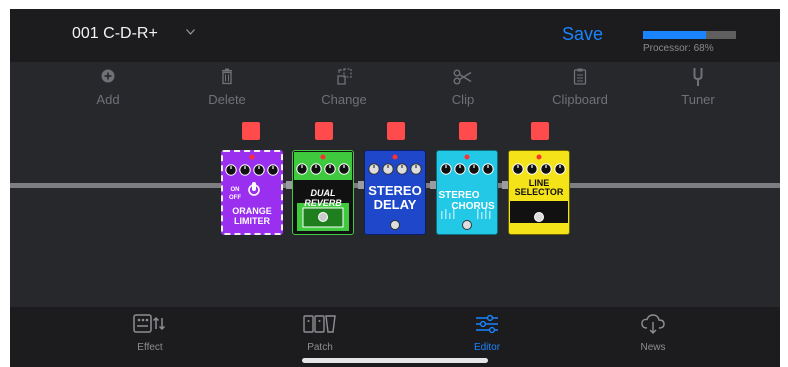 This screenshot has height=367, width=788. Describe the element at coordinates (108, 99) in the screenshot. I see `add-label: Add` at that location.